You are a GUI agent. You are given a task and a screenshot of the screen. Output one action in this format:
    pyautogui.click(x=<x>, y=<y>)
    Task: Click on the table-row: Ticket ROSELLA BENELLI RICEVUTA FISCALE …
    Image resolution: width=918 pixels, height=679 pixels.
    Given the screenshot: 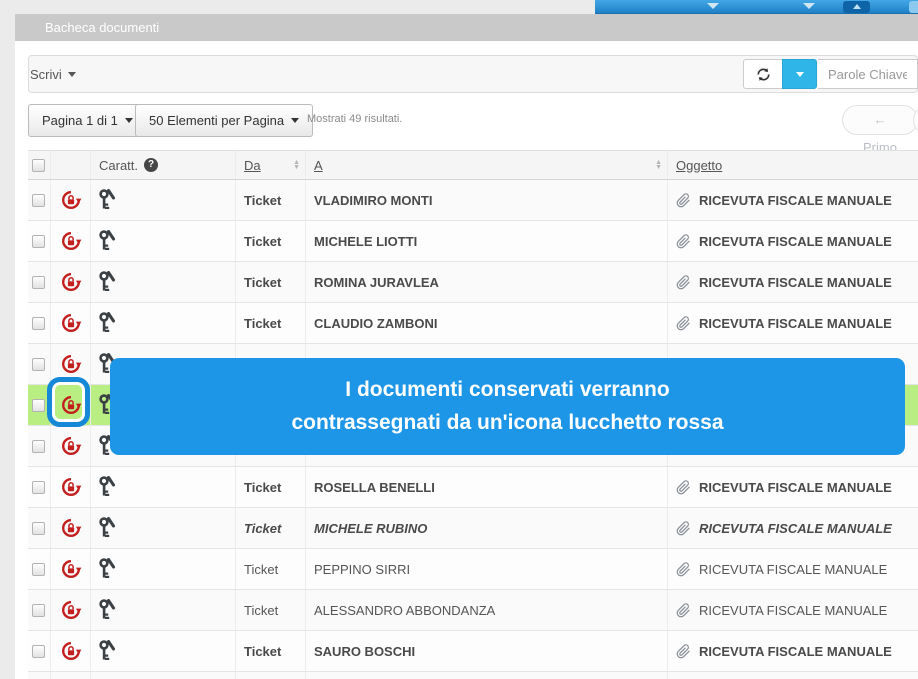 What is the action you would take?
    pyautogui.click(x=473, y=487)
    